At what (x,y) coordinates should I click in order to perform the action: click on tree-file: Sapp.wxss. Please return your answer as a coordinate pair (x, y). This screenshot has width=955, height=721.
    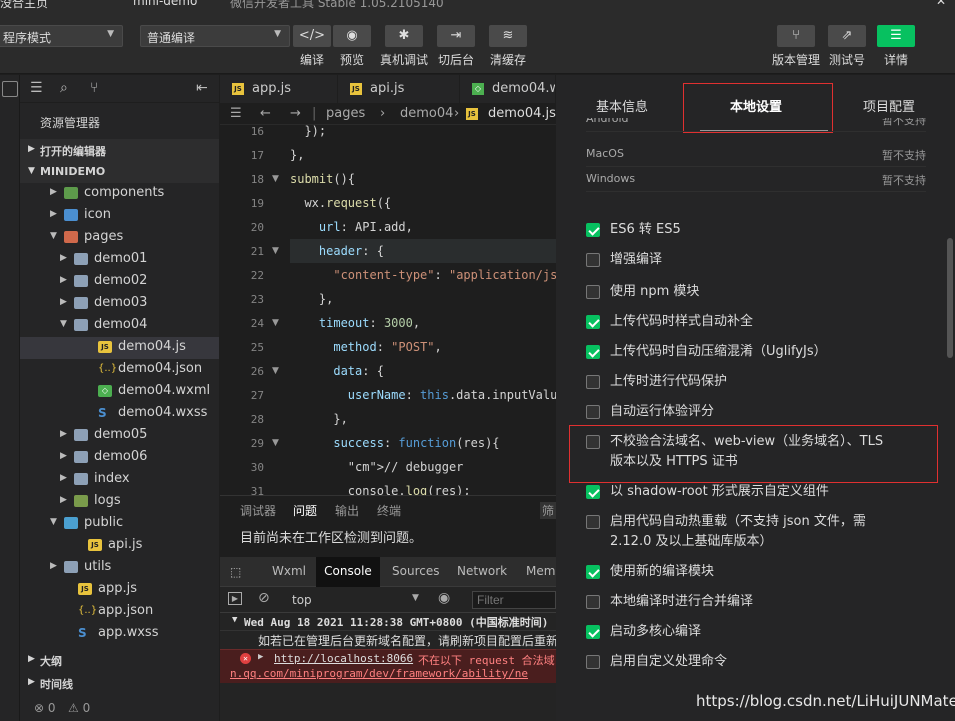
    Looking at the image, I should click on (119, 634).